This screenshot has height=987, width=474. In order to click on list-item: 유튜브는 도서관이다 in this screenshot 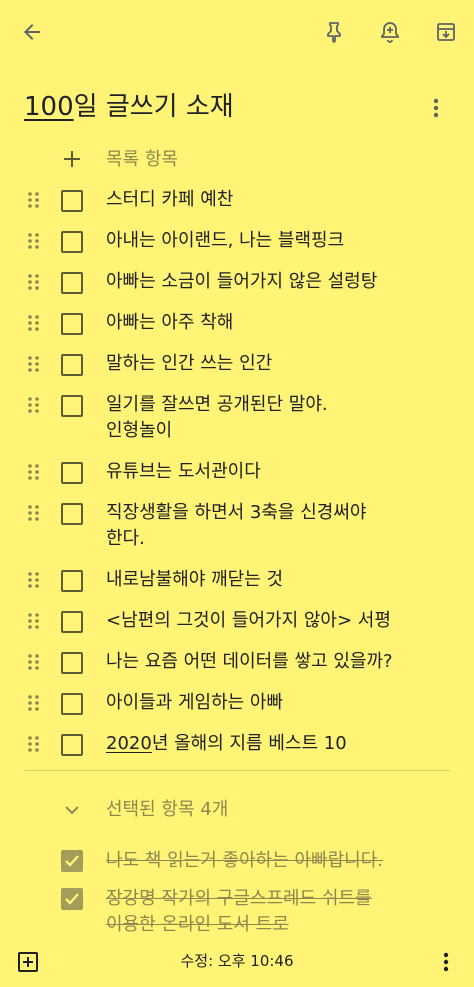, I will do `click(237, 472)`.